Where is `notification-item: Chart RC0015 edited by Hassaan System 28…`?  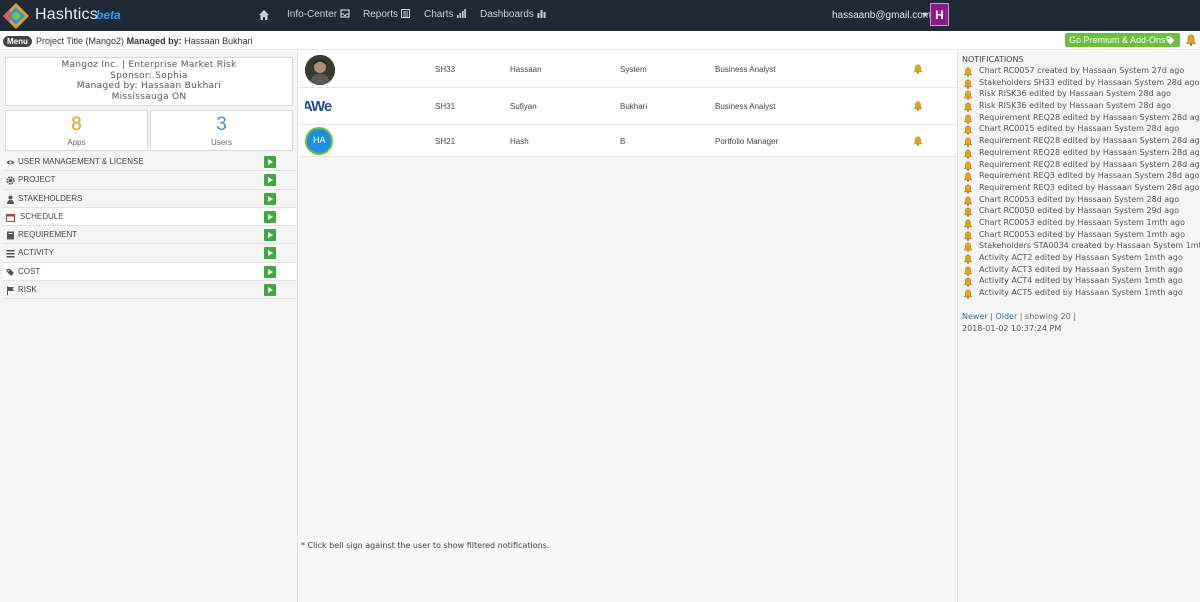 notification-item: Chart RC0015 edited by Hassaan System 28… is located at coordinates (1080, 129).